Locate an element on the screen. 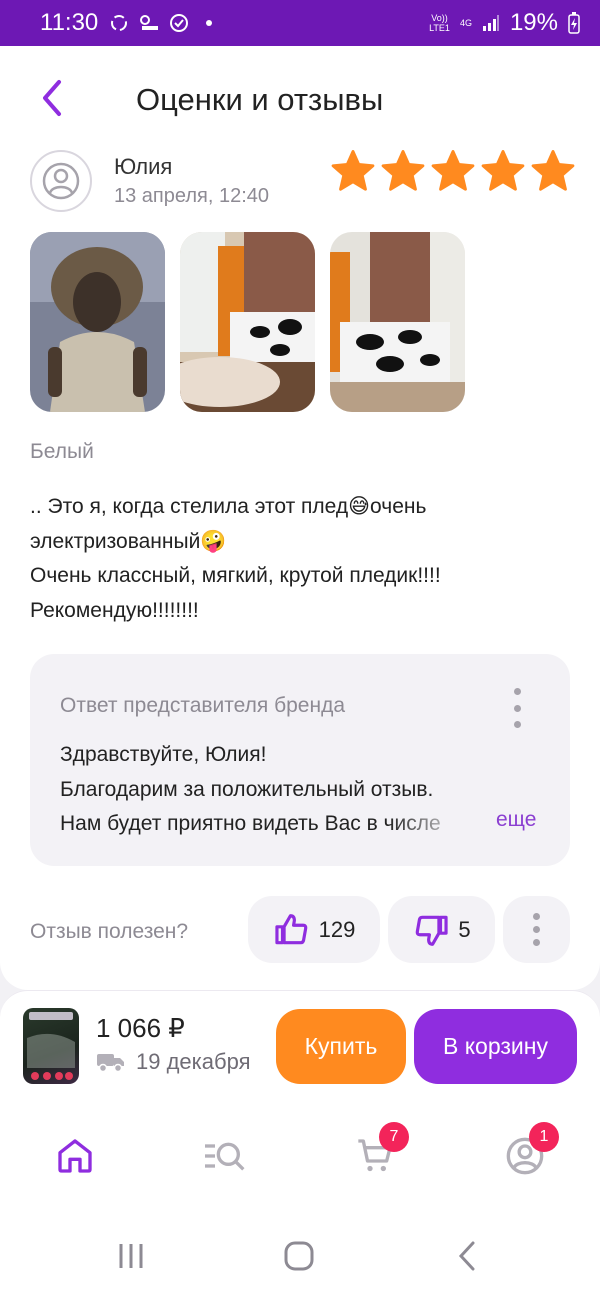 The height and width of the screenshot is (1299, 600). recent-apps-button is located at coordinates (131, 1256).